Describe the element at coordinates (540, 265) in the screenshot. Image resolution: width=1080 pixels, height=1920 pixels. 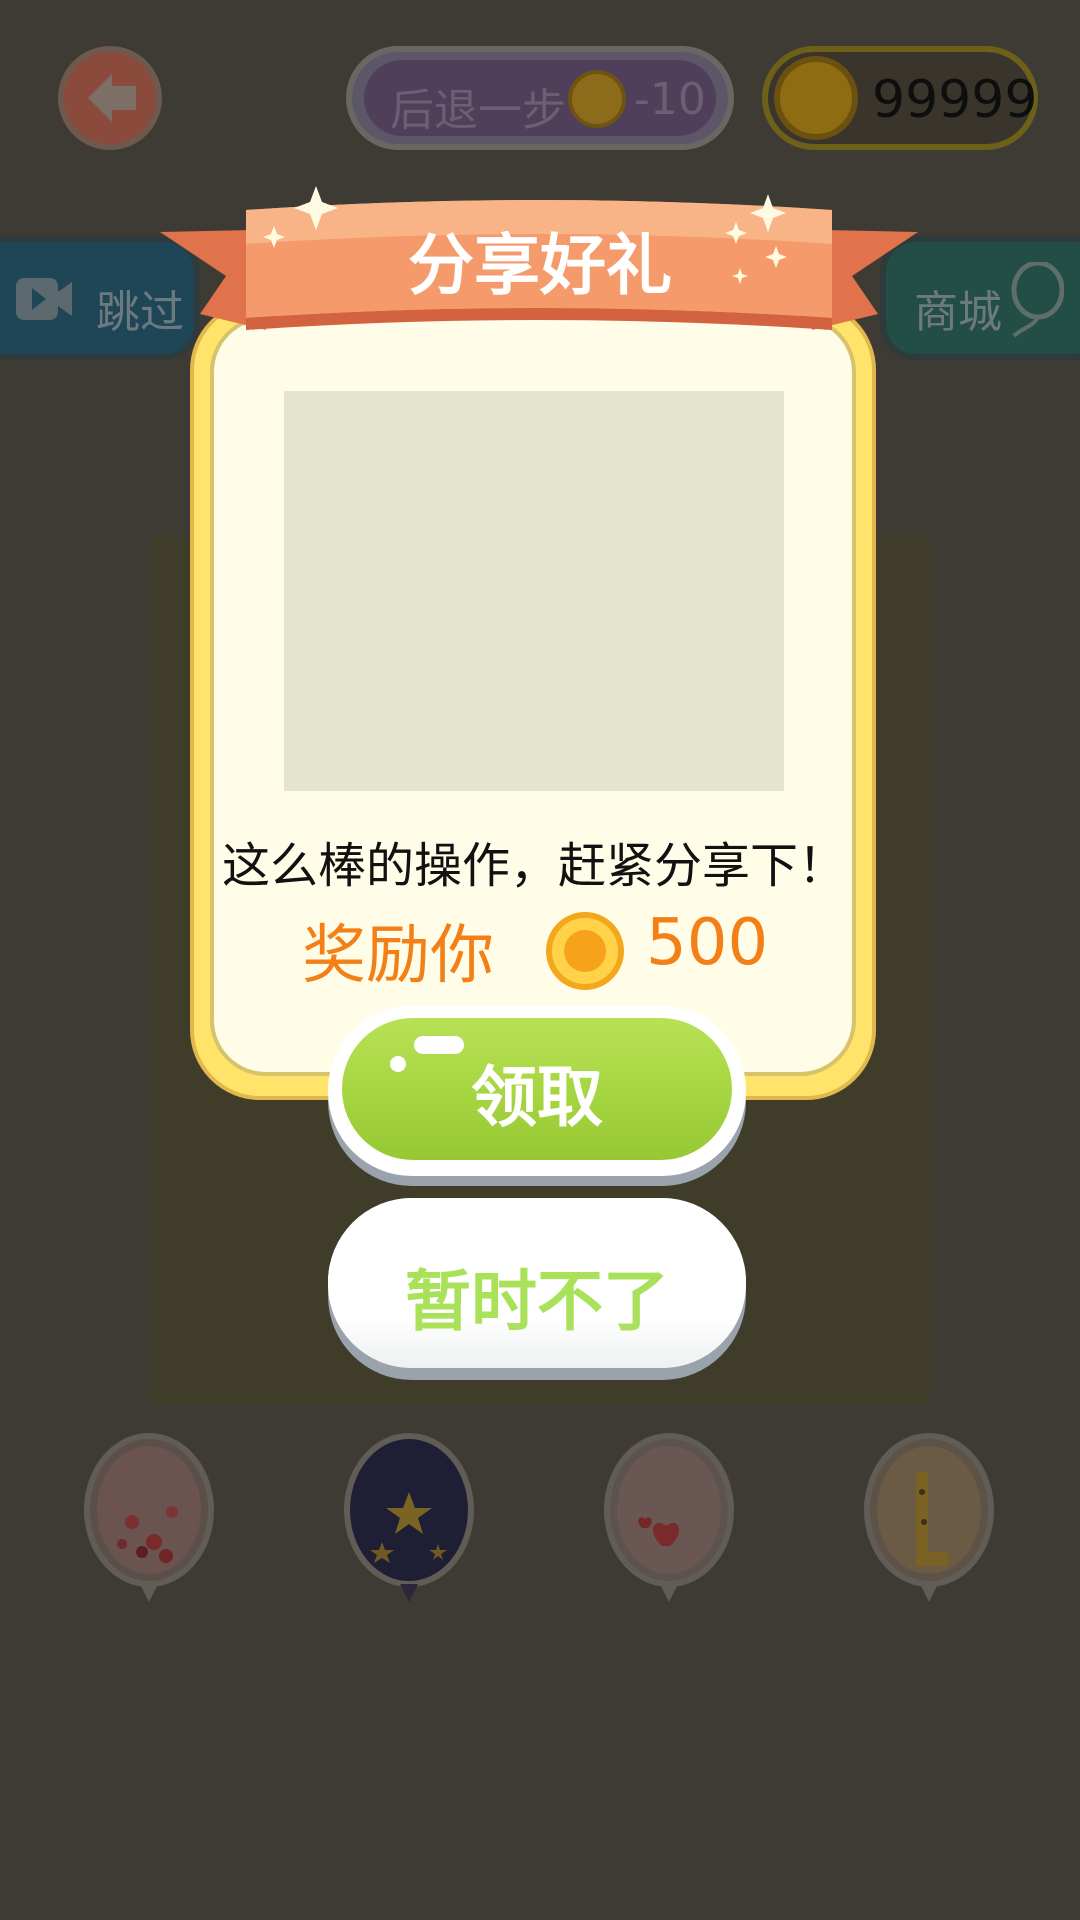
I see `dialog-title: 分享好礼` at that location.